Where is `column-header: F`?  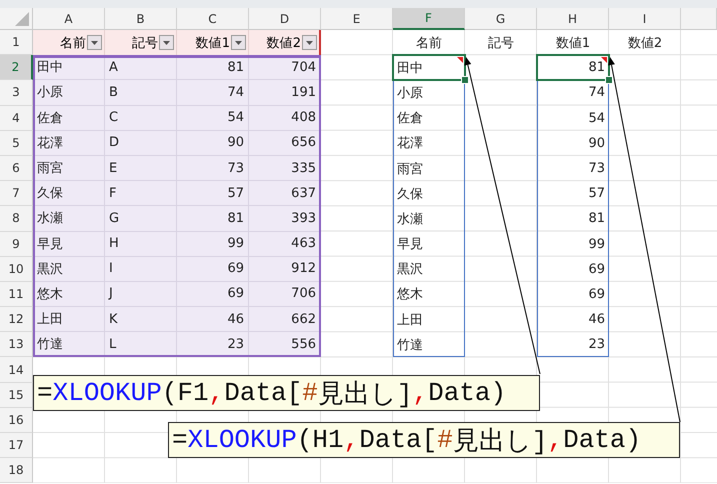 column-header: F is located at coordinates (429, 19).